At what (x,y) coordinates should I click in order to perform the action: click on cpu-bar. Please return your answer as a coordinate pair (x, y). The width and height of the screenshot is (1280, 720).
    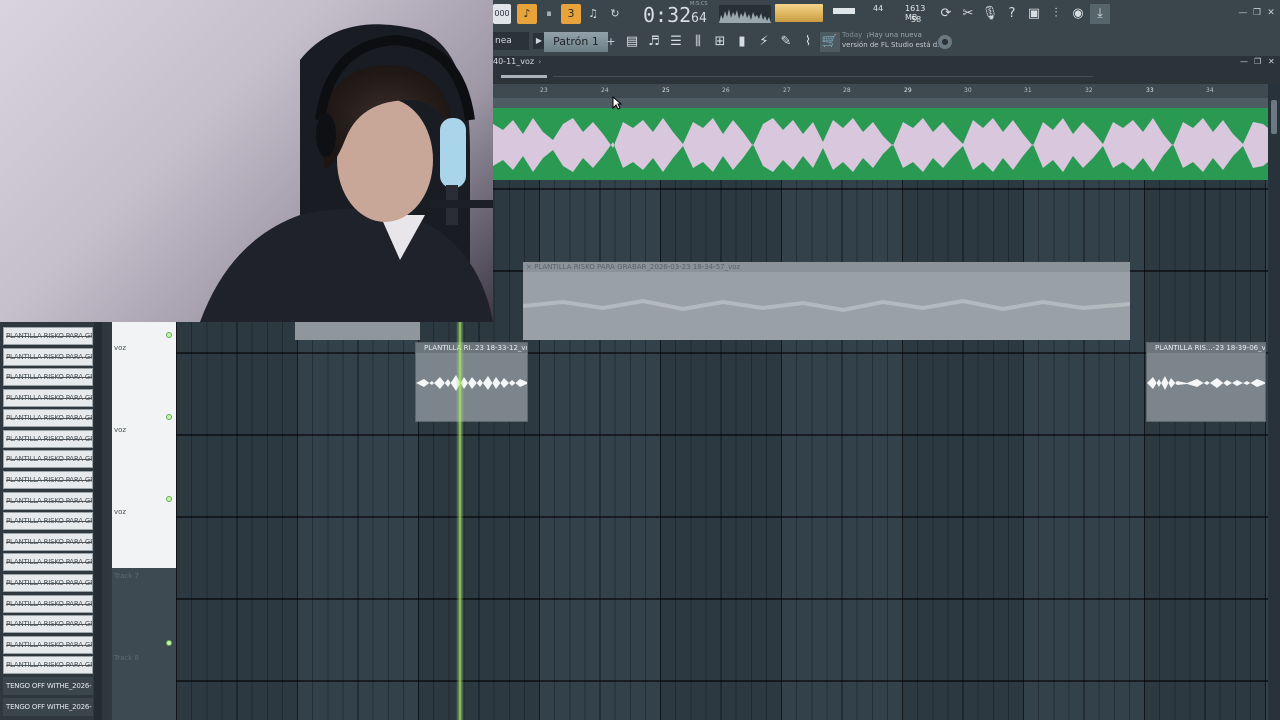
    Looking at the image, I should click on (844, 11).